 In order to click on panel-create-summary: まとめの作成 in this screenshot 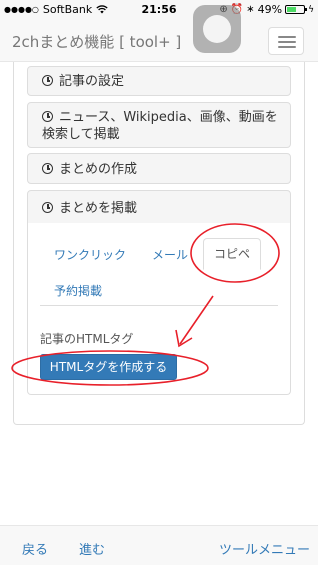, I will do `click(159, 168)`.